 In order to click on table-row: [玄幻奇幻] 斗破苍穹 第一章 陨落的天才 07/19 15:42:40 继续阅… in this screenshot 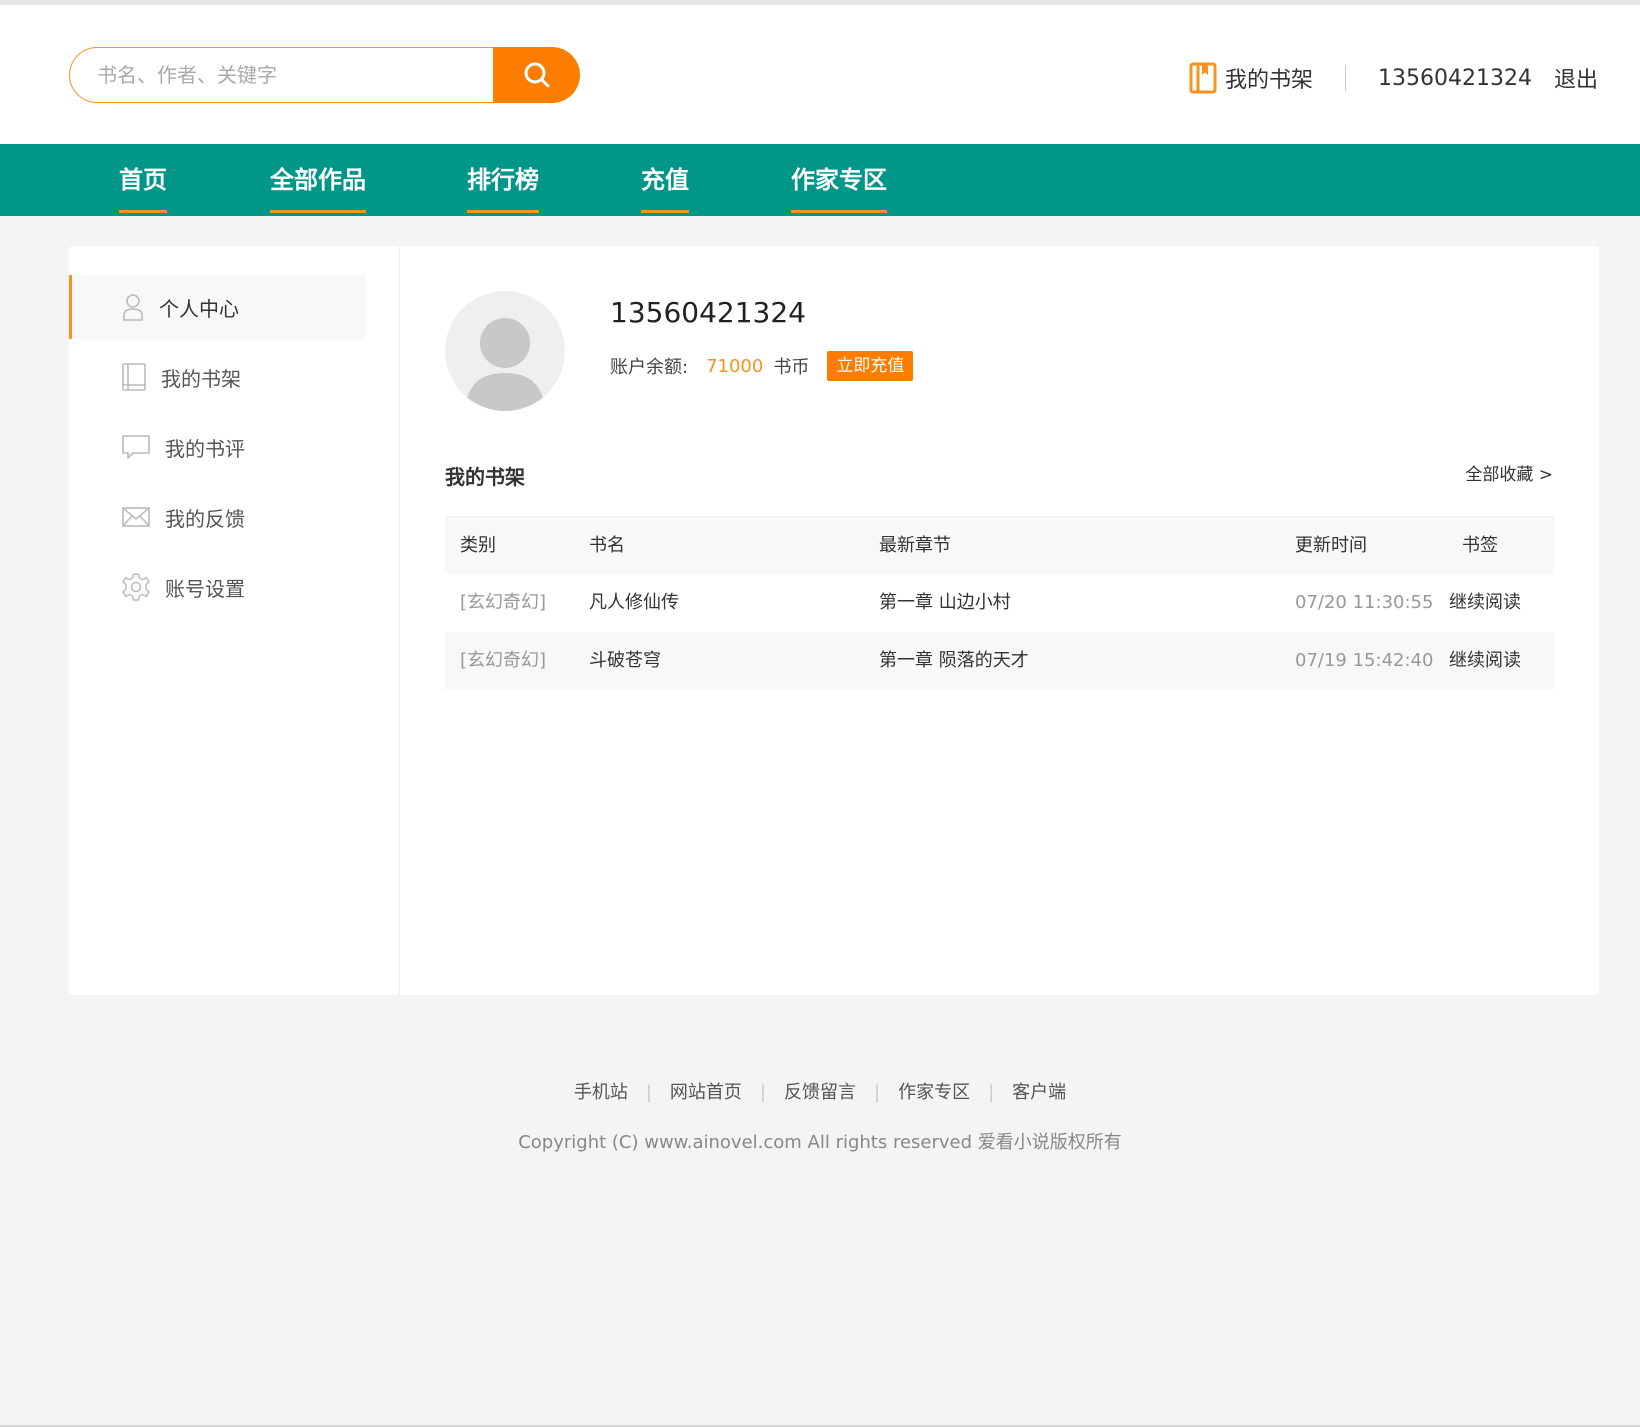, I will do `click(999, 661)`.